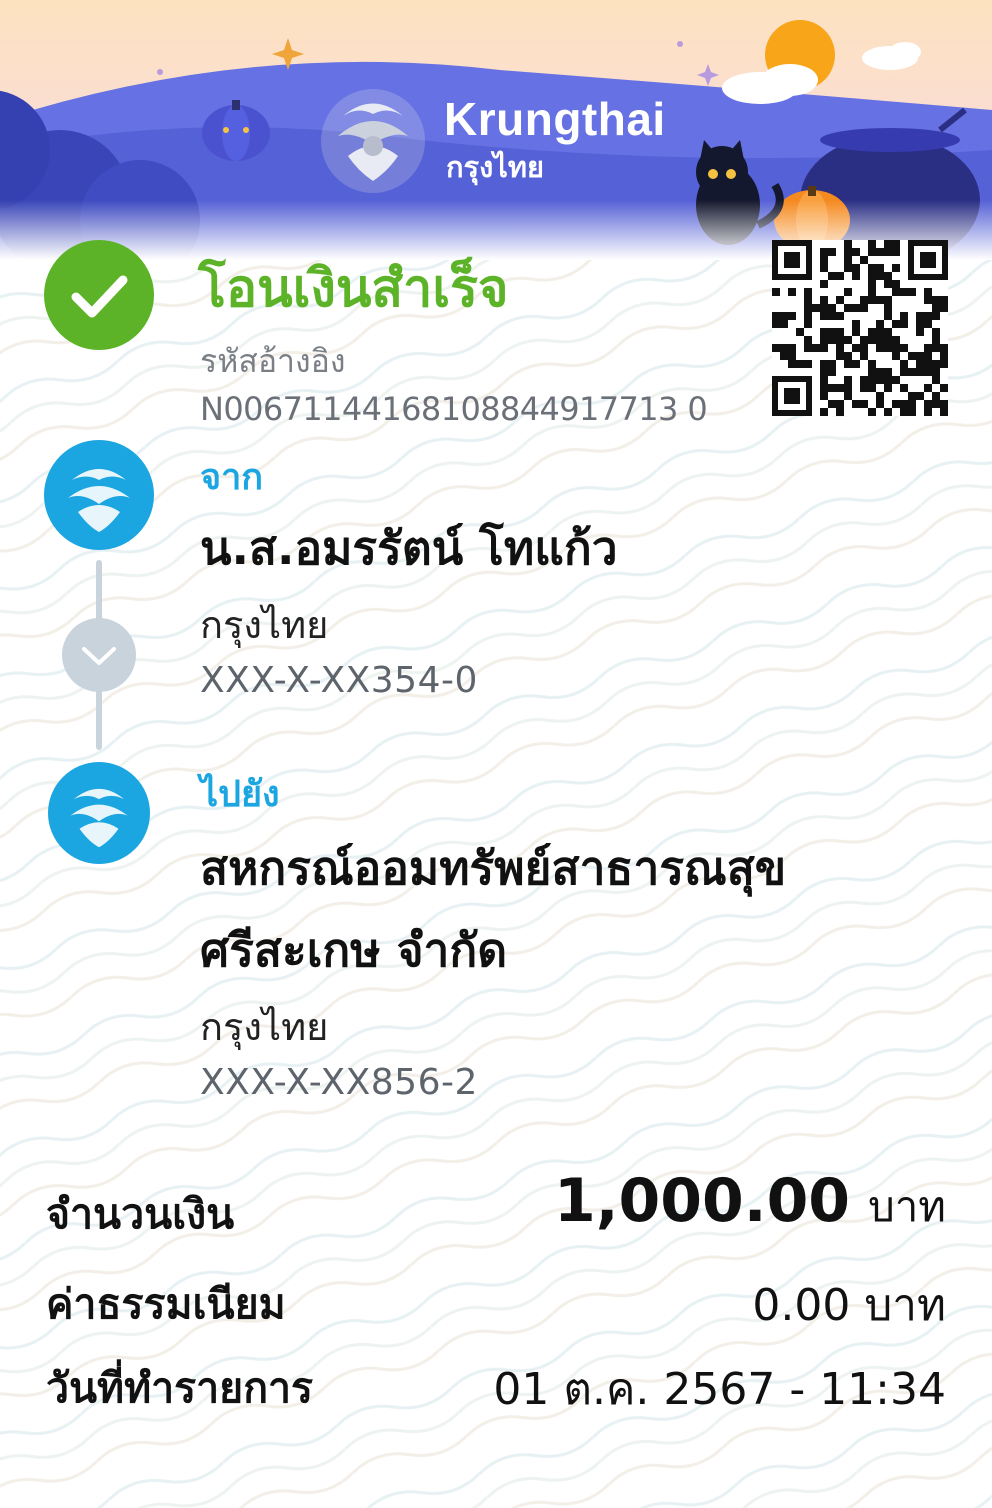  I want to click on from-label: จาก, so click(232, 477).